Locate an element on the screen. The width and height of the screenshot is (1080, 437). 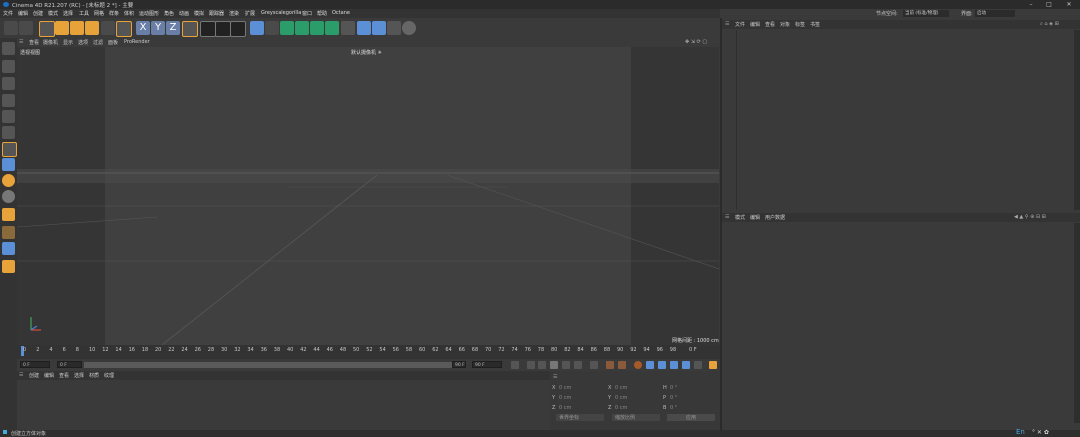
autokey-icon is located at coordinates (622, 365).